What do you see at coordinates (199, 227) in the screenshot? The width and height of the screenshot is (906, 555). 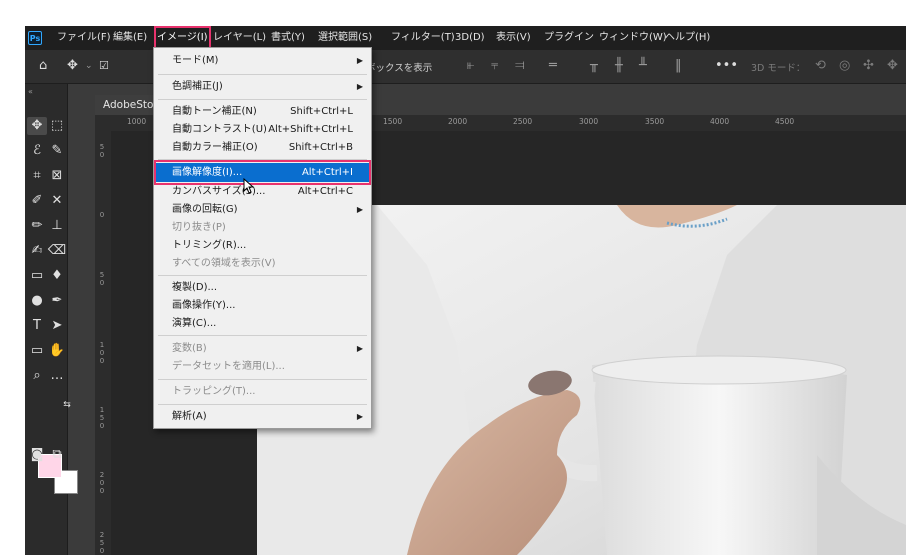 I see `menu-item-crop: 切り抜き(P)` at bounding box center [199, 227].